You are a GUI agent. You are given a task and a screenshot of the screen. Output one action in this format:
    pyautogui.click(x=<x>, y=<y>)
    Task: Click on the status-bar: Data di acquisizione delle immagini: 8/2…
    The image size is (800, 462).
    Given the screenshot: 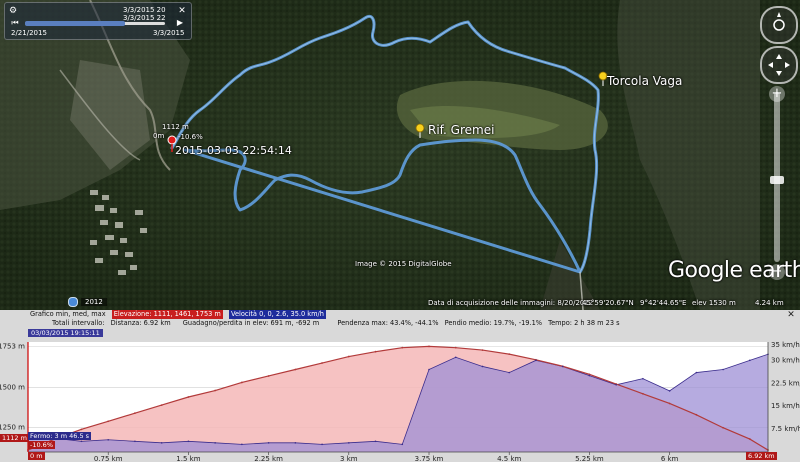 What is the action you would take?
    pyautogui.click(x=400, y=303)
    